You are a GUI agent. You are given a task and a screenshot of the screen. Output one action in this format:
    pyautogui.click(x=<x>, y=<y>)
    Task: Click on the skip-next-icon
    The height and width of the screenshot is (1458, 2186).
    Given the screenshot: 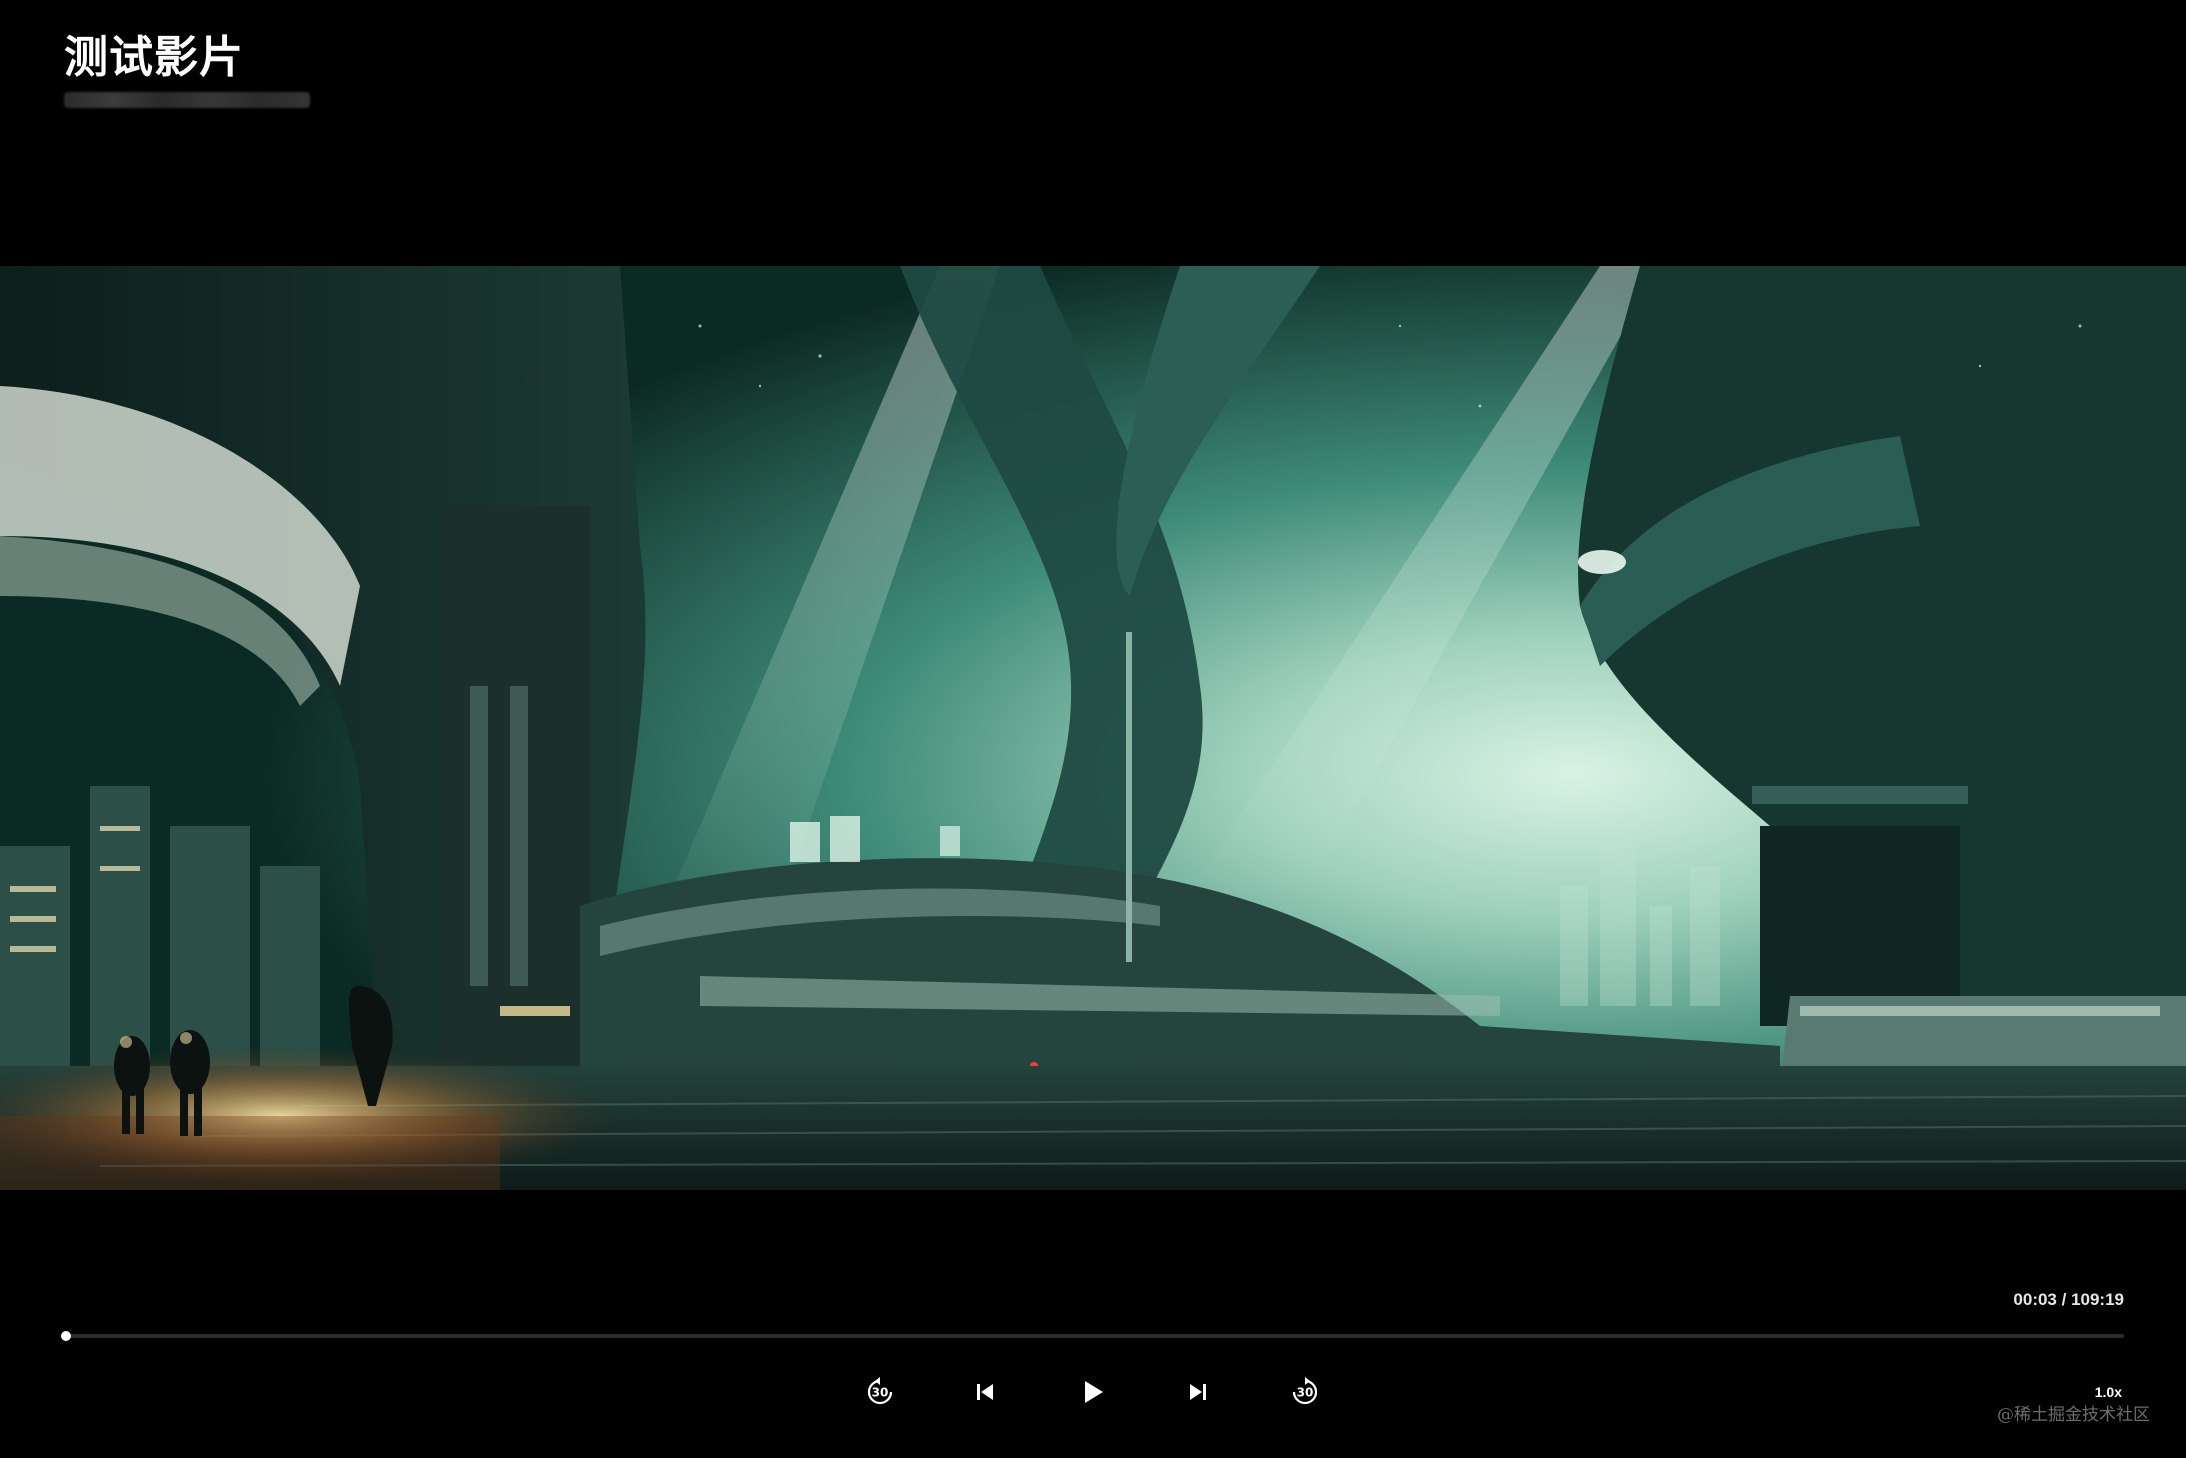 What is the action you would take?
    pyautogui.click(x=1198, y=1392)
    